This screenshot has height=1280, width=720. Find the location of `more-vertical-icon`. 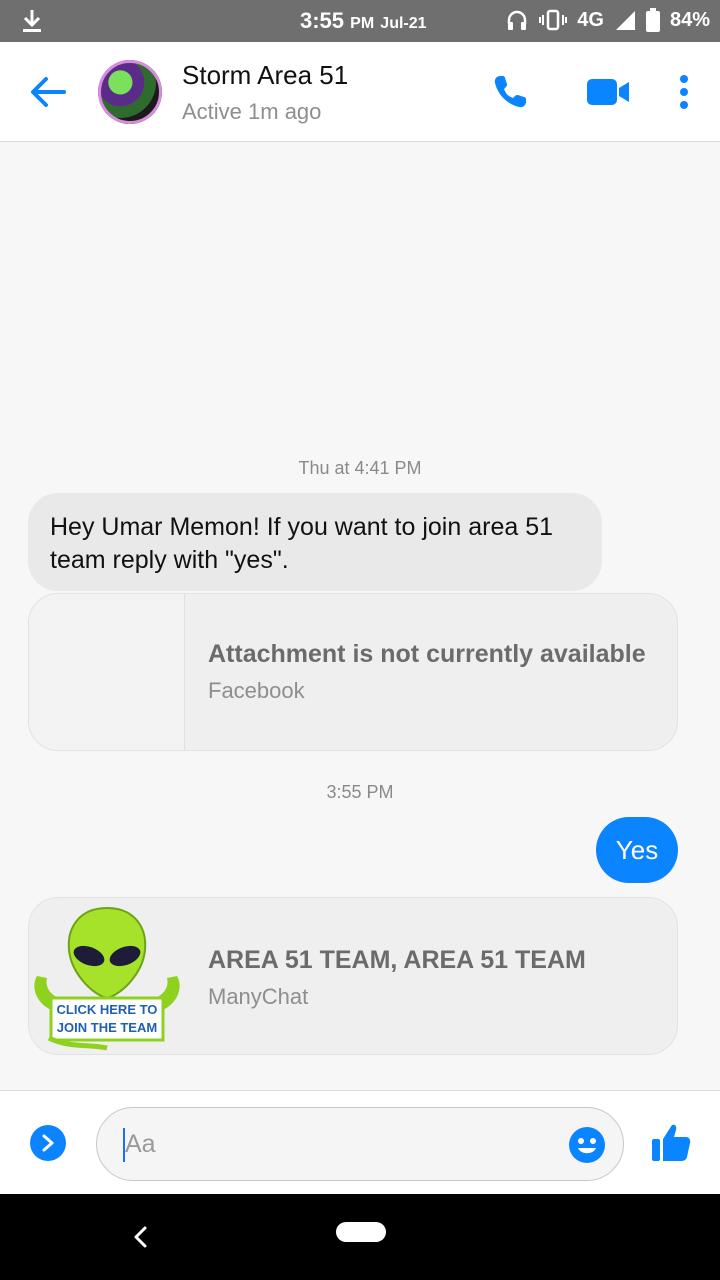

more-vertical-icon is located at coordinates (684, 92).